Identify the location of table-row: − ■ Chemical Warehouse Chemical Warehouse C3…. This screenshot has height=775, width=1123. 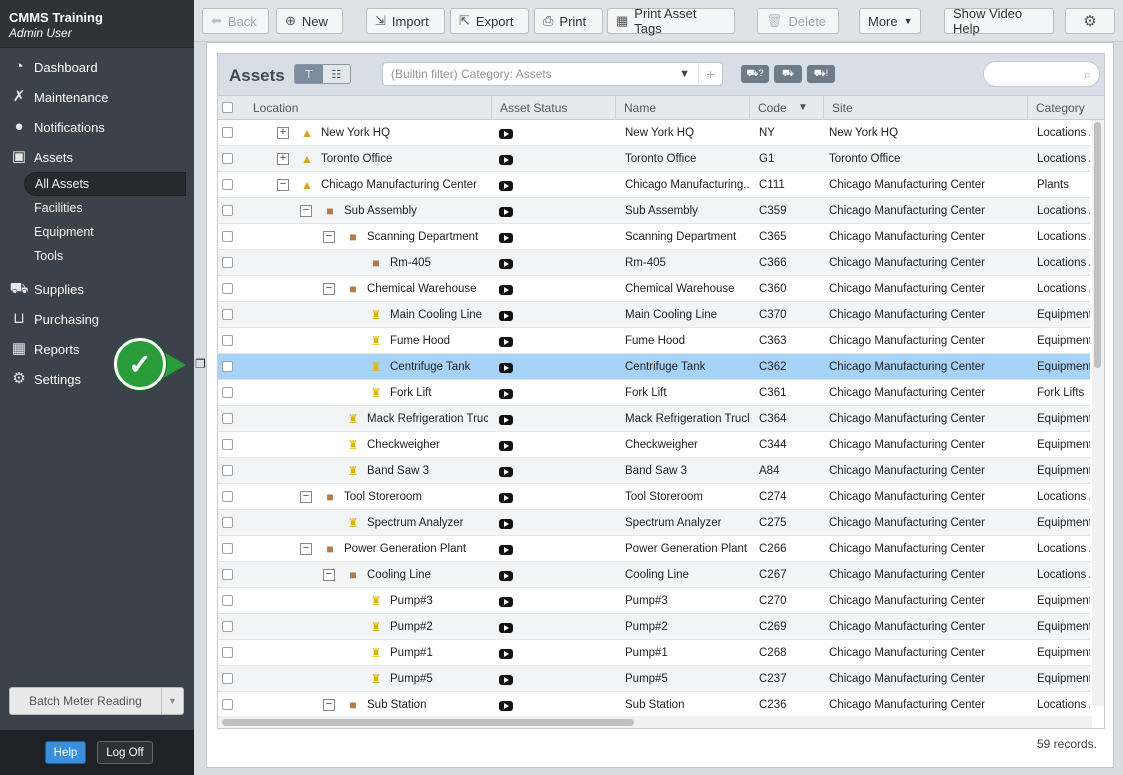
(654, 289).